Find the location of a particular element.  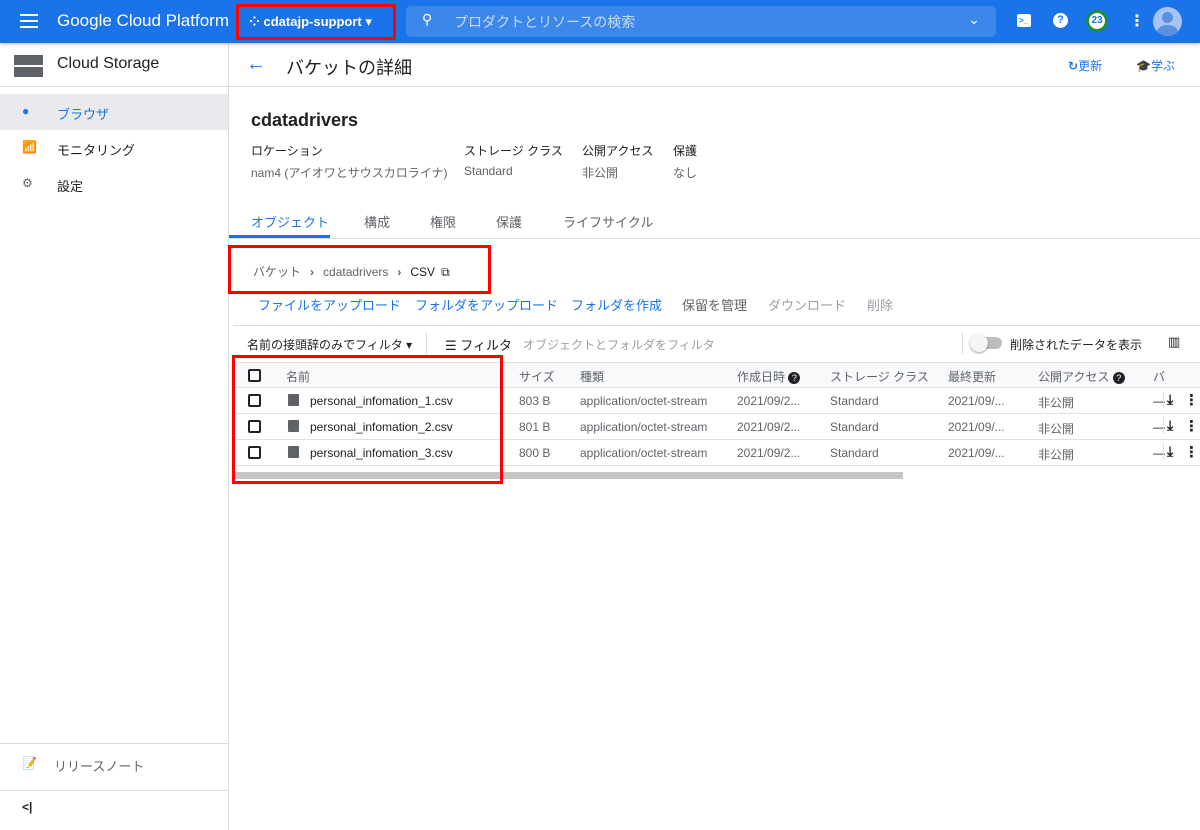

column-created: 作成日時 ? is located at coordinates (769, 376).